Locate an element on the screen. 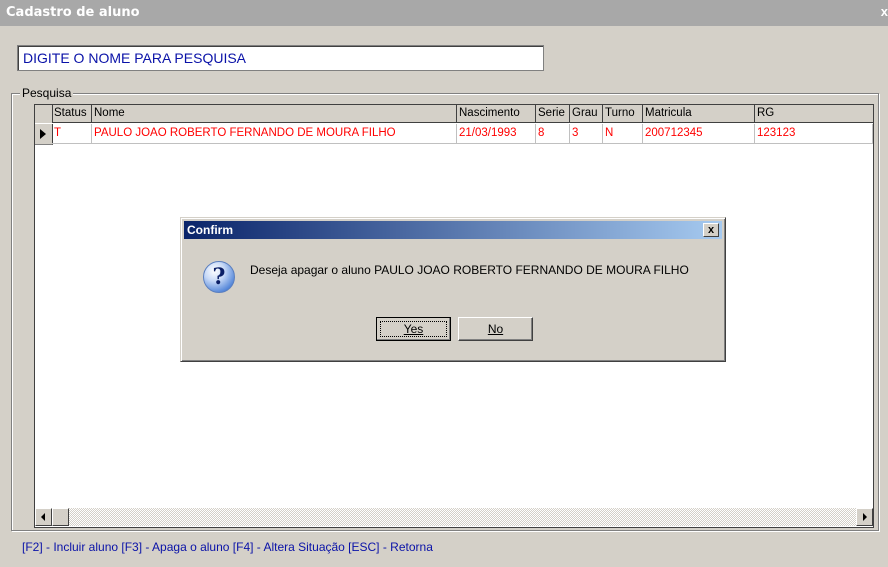  horizontal-scrollbar is located at coordinates (454, 517).